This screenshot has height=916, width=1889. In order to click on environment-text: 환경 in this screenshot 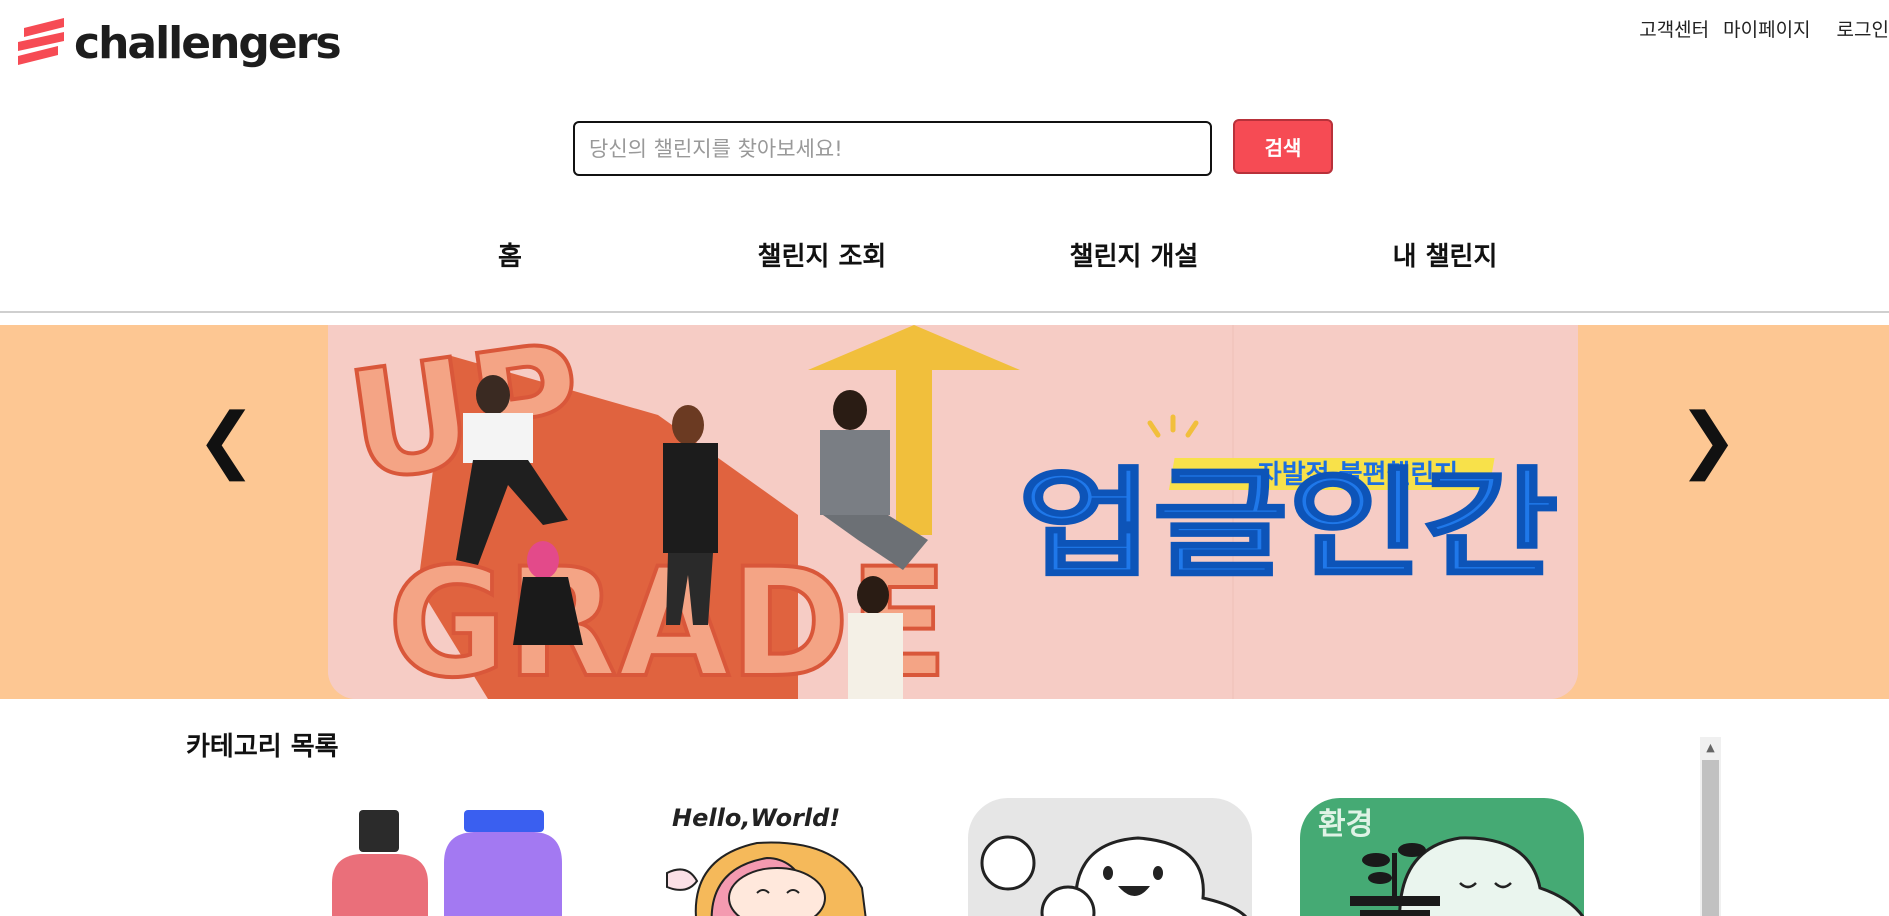, I will do `click(1345, 824)`.